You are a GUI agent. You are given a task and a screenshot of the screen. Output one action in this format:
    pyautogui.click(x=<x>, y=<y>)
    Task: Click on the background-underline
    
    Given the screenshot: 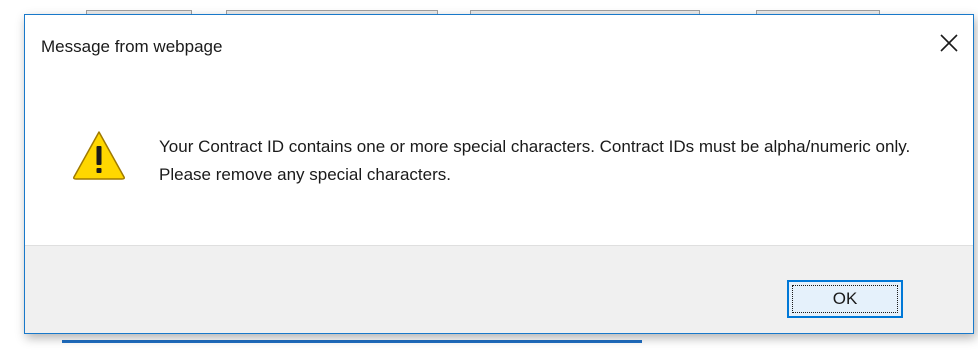 What is the action you would take?
    pyautogui.click(x=352, y=341)
    